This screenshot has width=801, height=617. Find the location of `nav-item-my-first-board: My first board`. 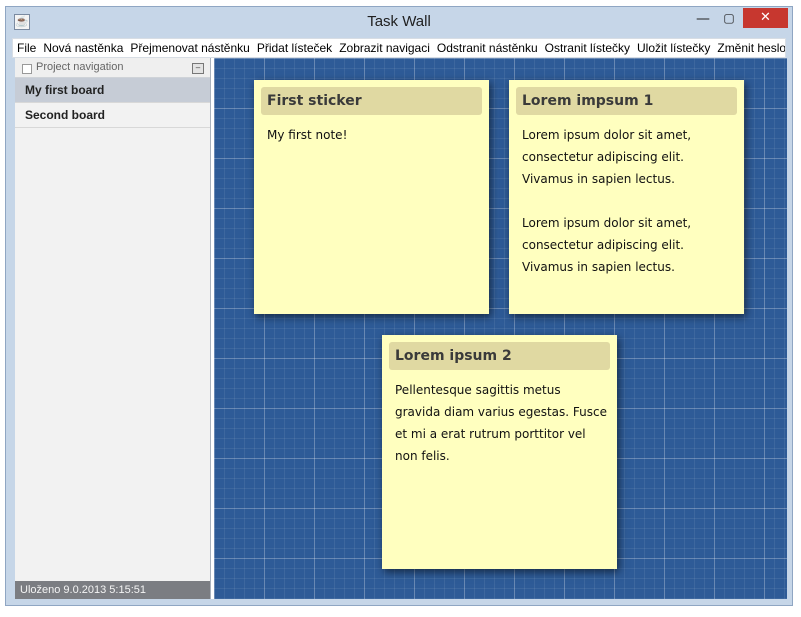

nav-item-my-first-board: My first board is located at coordinates (112, 90).